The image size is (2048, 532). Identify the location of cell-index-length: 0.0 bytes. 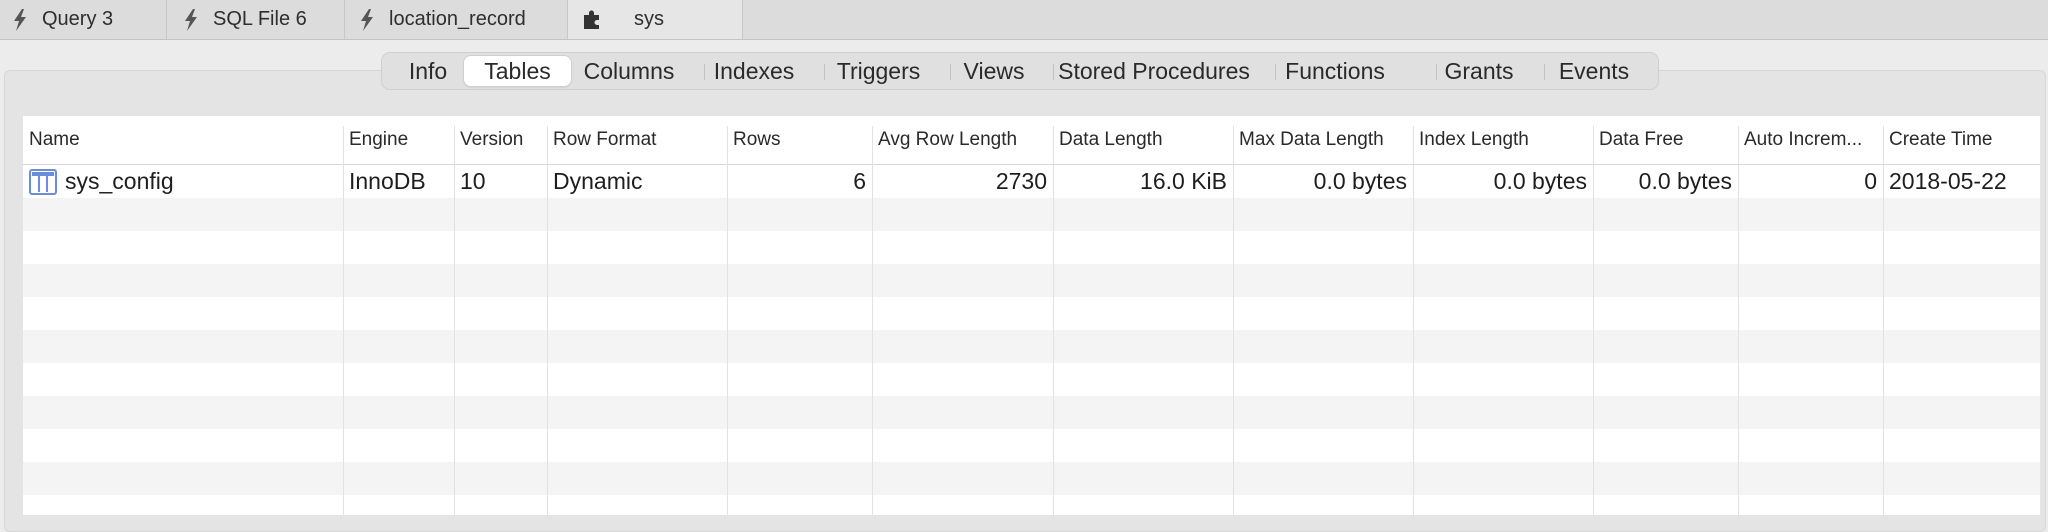
(1540, 181).